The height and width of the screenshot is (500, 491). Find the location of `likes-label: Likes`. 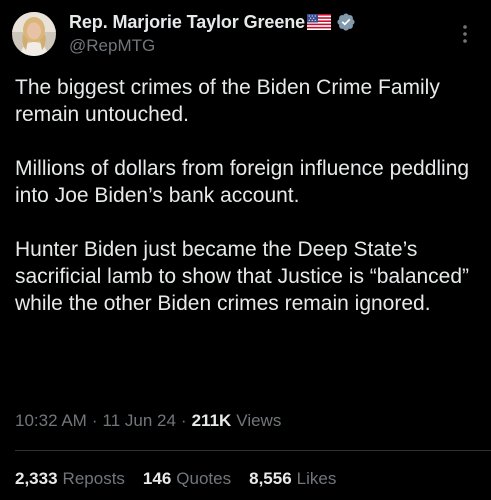

likes-label: Likes is located at coordinates (317, 479).